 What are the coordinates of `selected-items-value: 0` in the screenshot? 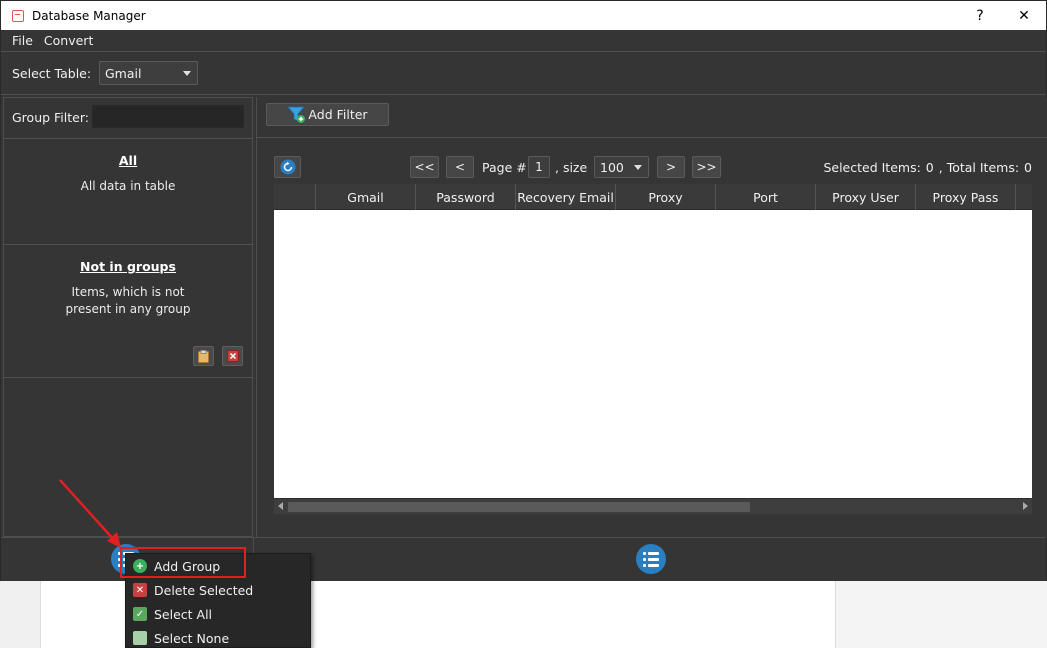 It's located at (929, 167).